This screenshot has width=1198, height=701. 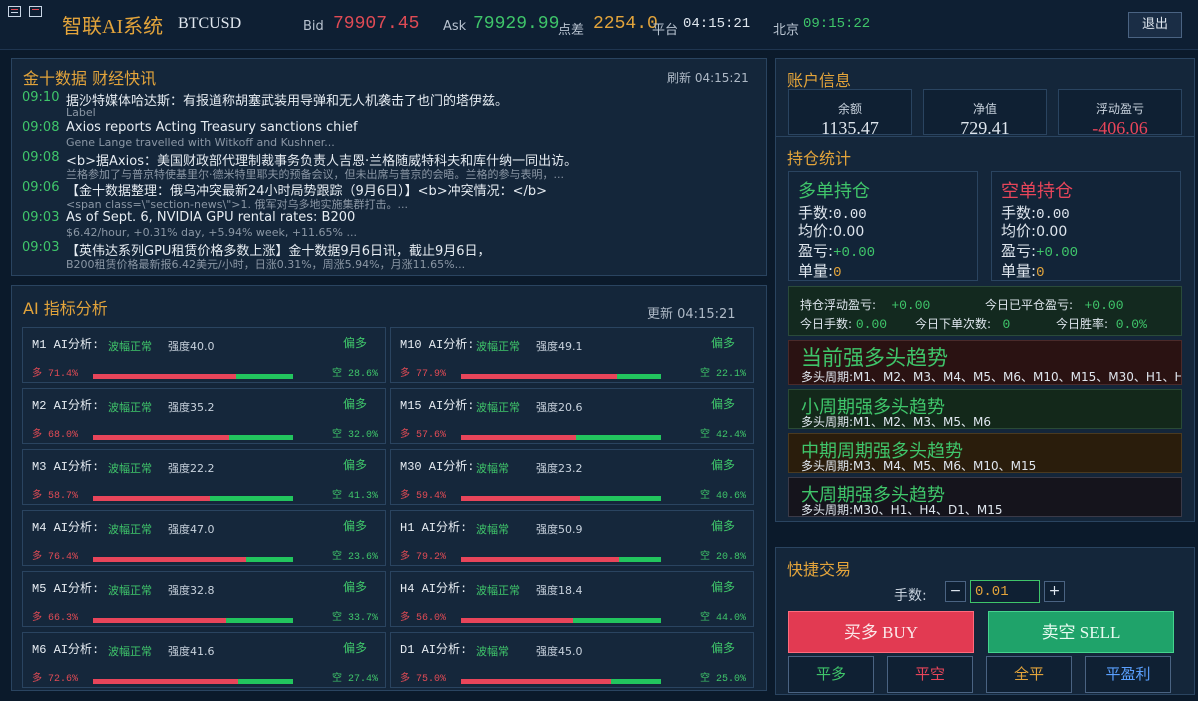 What do you see at coordinates (354, 496) in the screenshot?
I see `ai-short-pct: 空 41.3%` at bounding box center [354, 496].